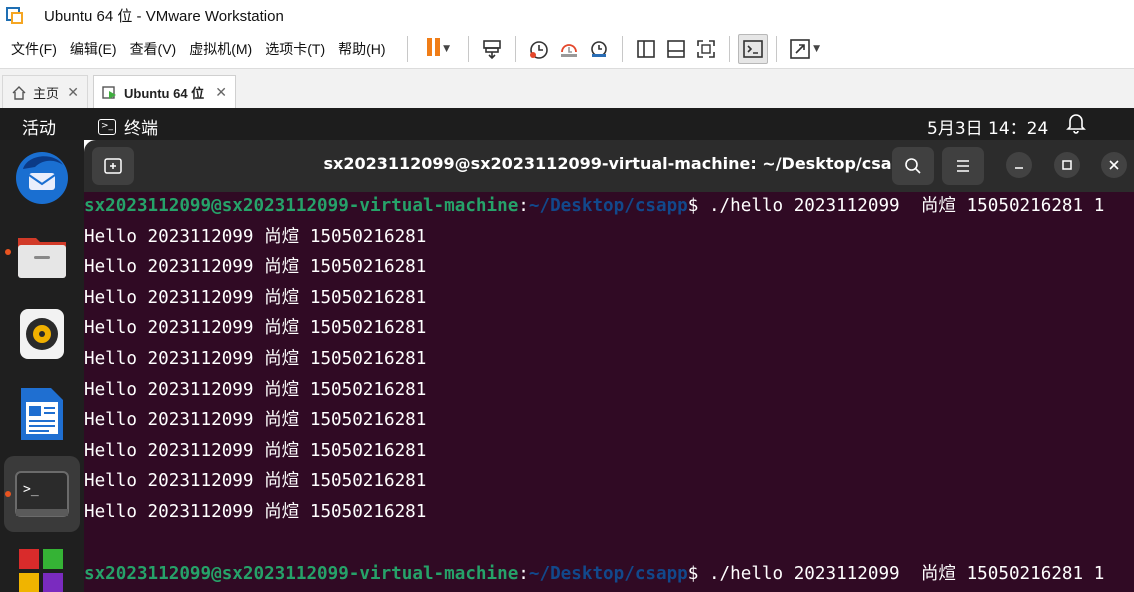 This screenshot has width=1134, height=592. Describe the element at coordinates (164, 16) in the screenshot. I see `window-title: Ubuntu 64 位 - VMware Workstation` at that location.